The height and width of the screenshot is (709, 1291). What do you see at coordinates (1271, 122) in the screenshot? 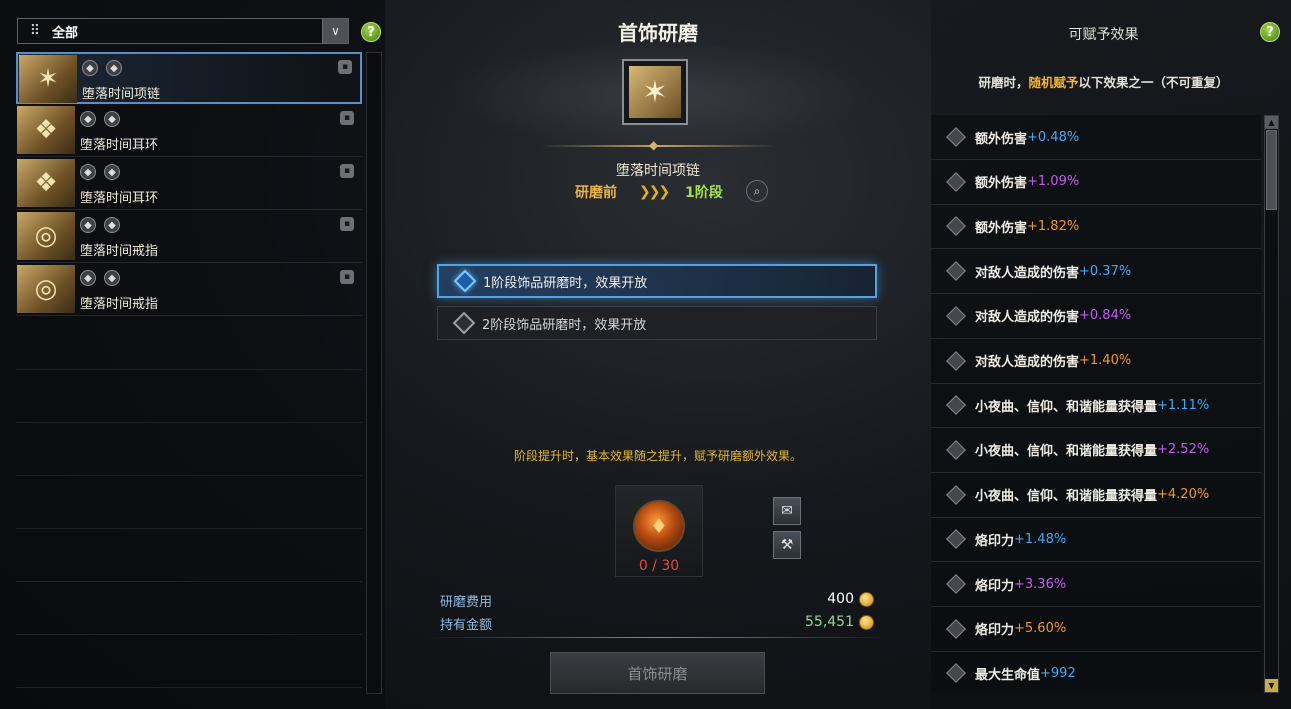
I see `scroll-up-icon: ▲` at bounding box center [1271, 122].